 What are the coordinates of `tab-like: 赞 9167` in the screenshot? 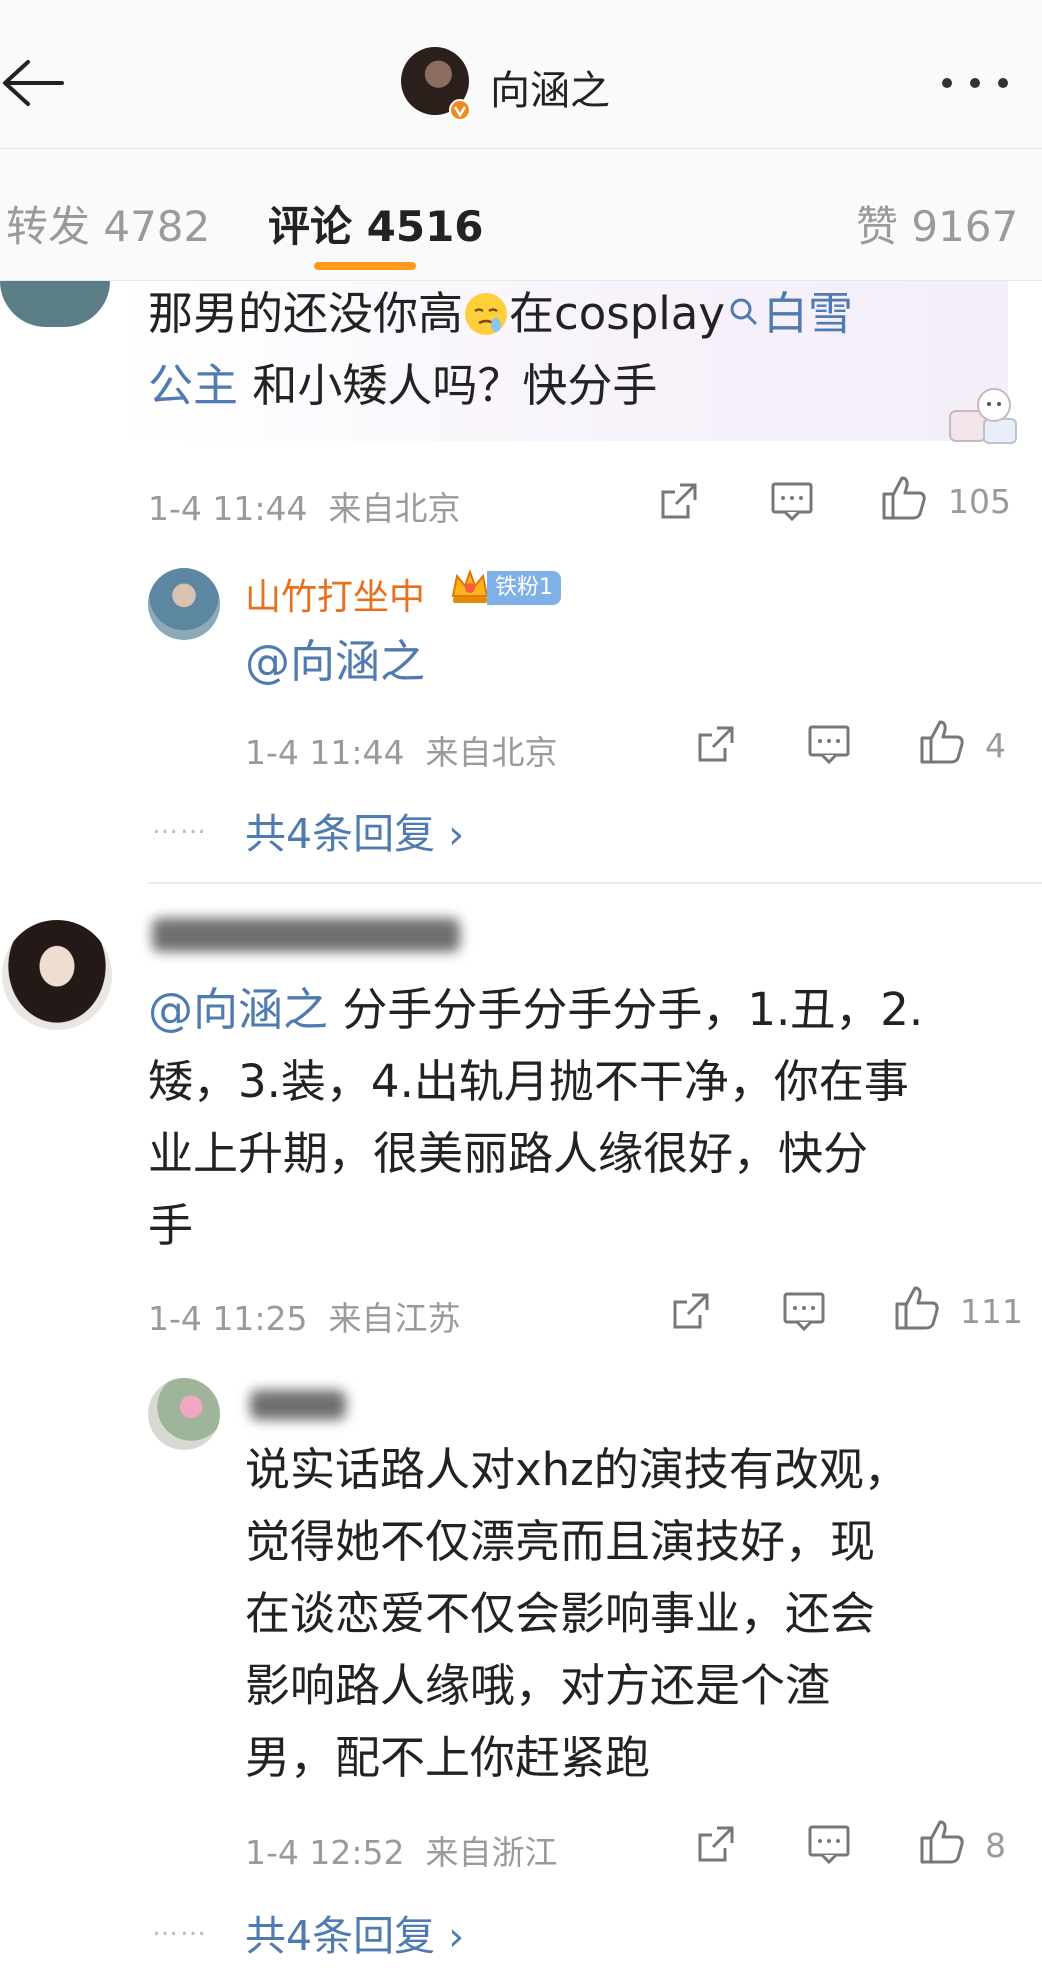 It's located at (937, 223).